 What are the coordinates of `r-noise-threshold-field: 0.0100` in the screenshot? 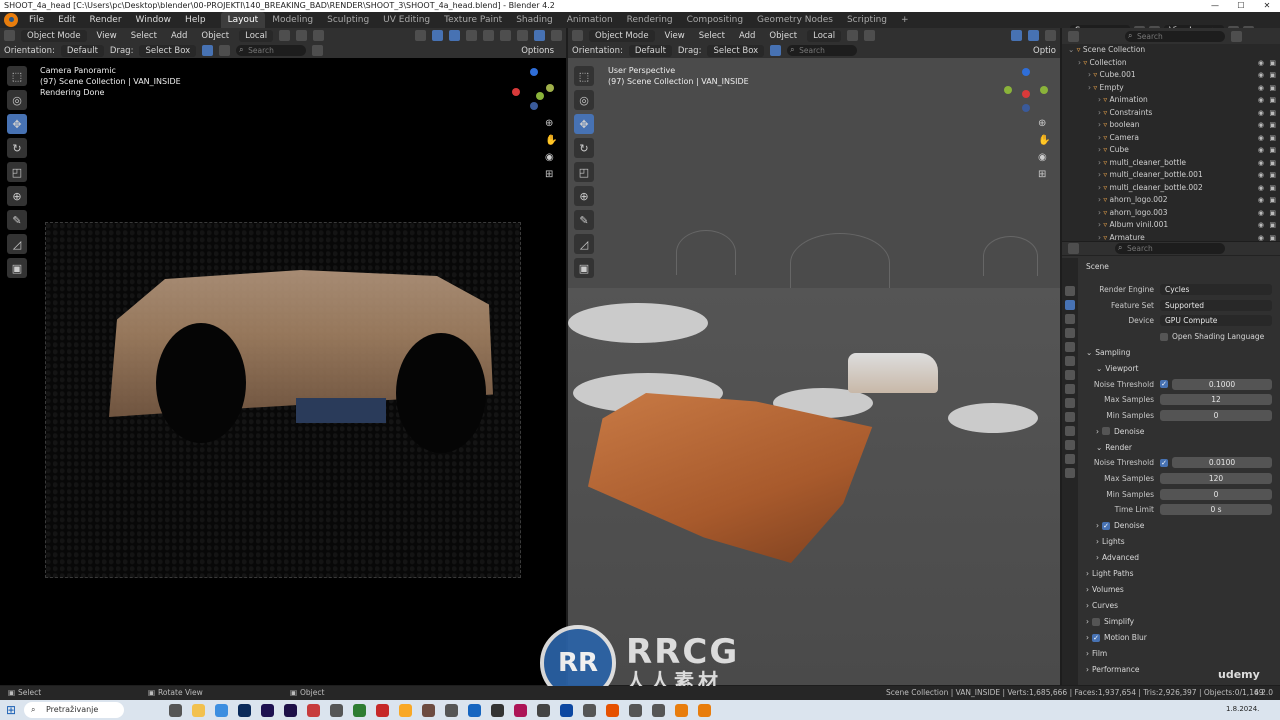 It's located at (1222, 463).